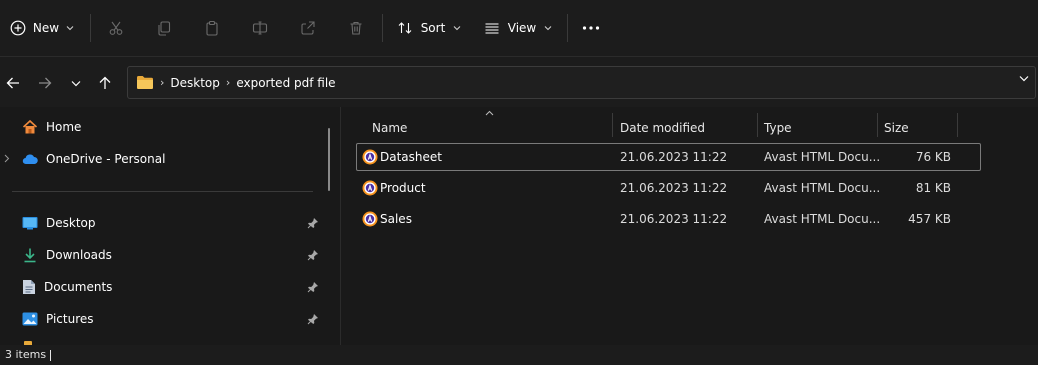 Image resolution: width=1038 pixels, height=365 pixels. Describe the element at coordinates (396, 219) in the screenshot. I see `file-name: Sales` at that location.